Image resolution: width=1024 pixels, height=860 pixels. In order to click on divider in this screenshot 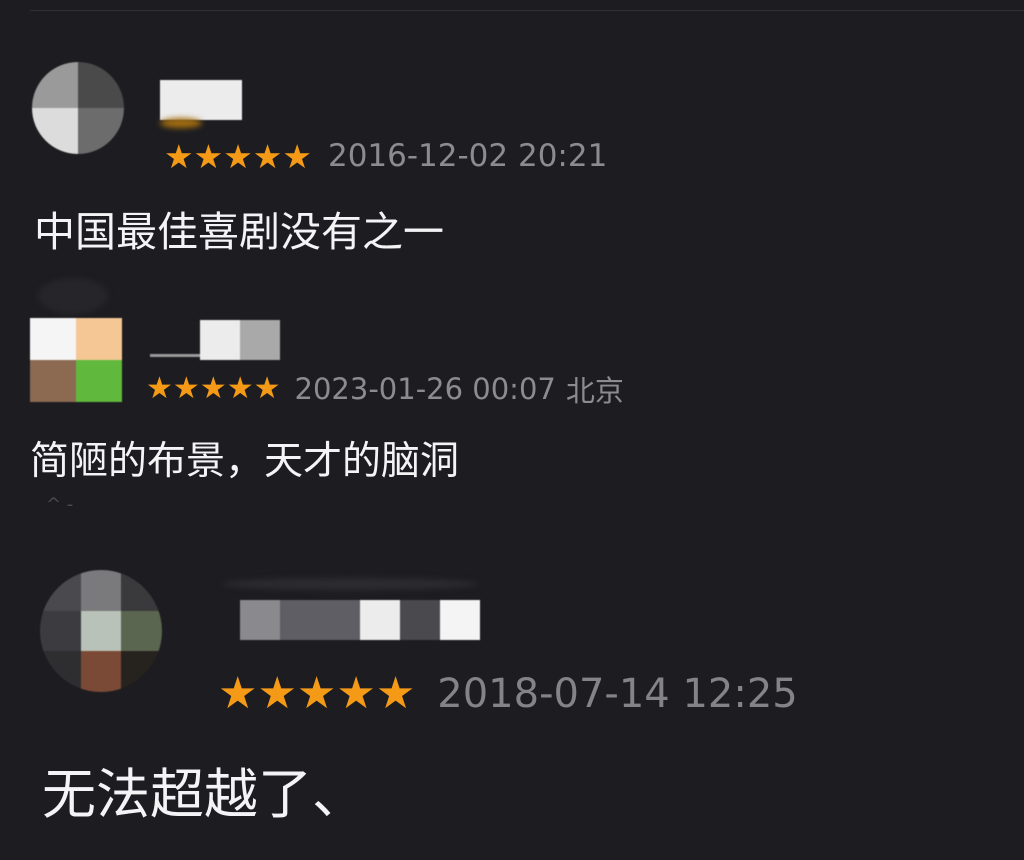, I will do `click(527, 10)`.